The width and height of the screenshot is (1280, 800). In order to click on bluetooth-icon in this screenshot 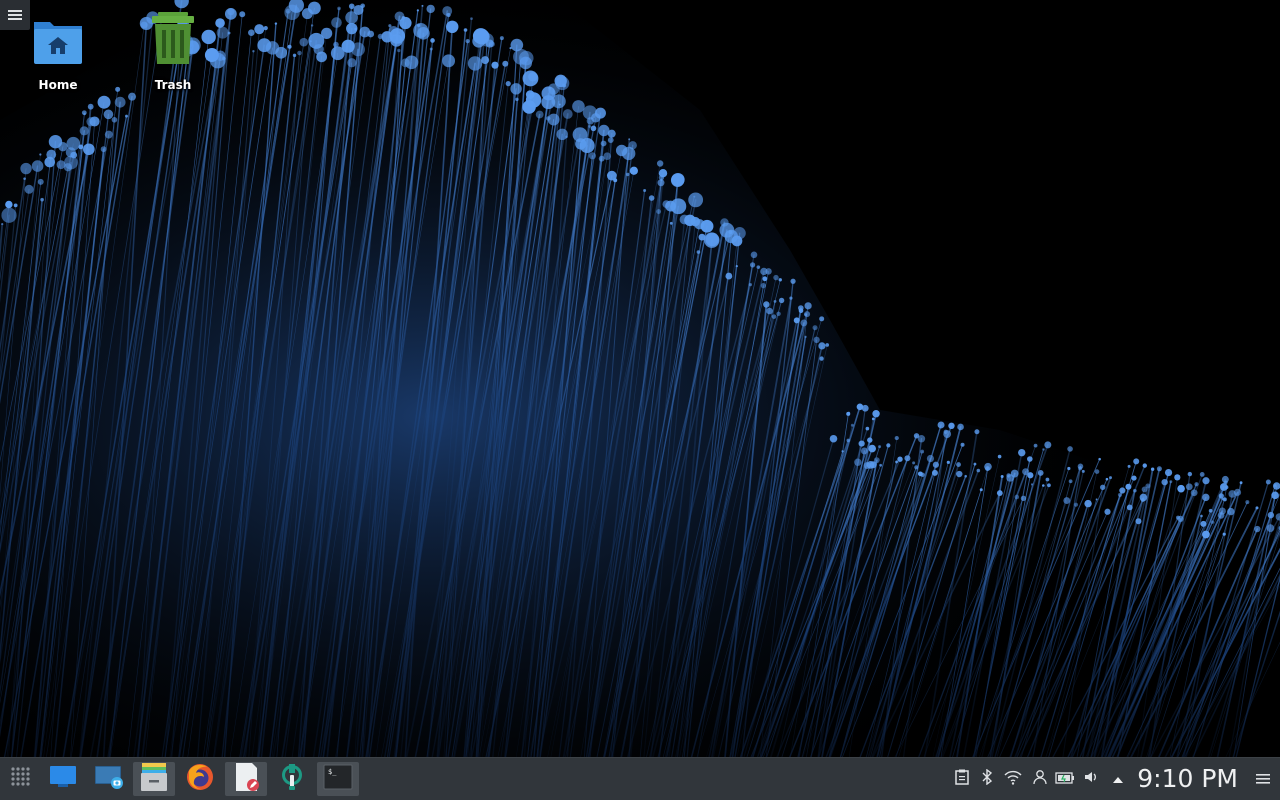, I will do `click(987, 778)`.